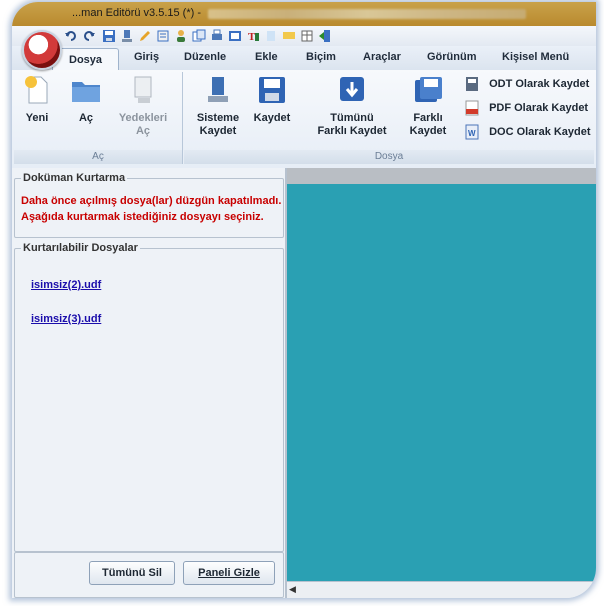  I want to click on window-title: ...man Editörü v3.5.15 (*) -, so click(136, 13).